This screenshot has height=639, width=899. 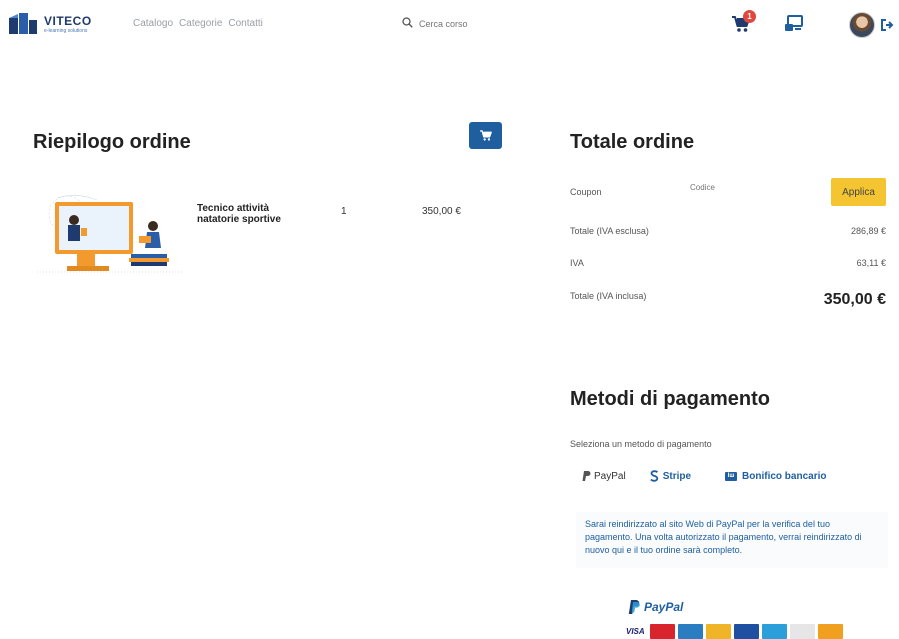 I want to click on subtotal-label: Totale (IVA esclusa), so click(x=609, y=231).